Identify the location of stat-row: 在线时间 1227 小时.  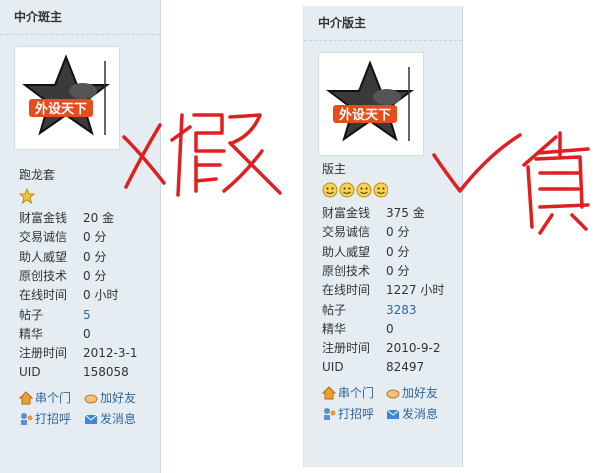
(387, 290).